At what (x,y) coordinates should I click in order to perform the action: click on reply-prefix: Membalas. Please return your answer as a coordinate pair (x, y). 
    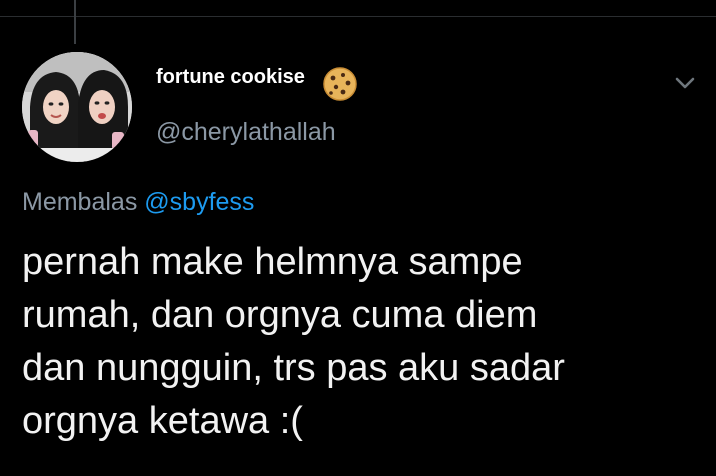
    Looking at the image, I should click on (80, 202).